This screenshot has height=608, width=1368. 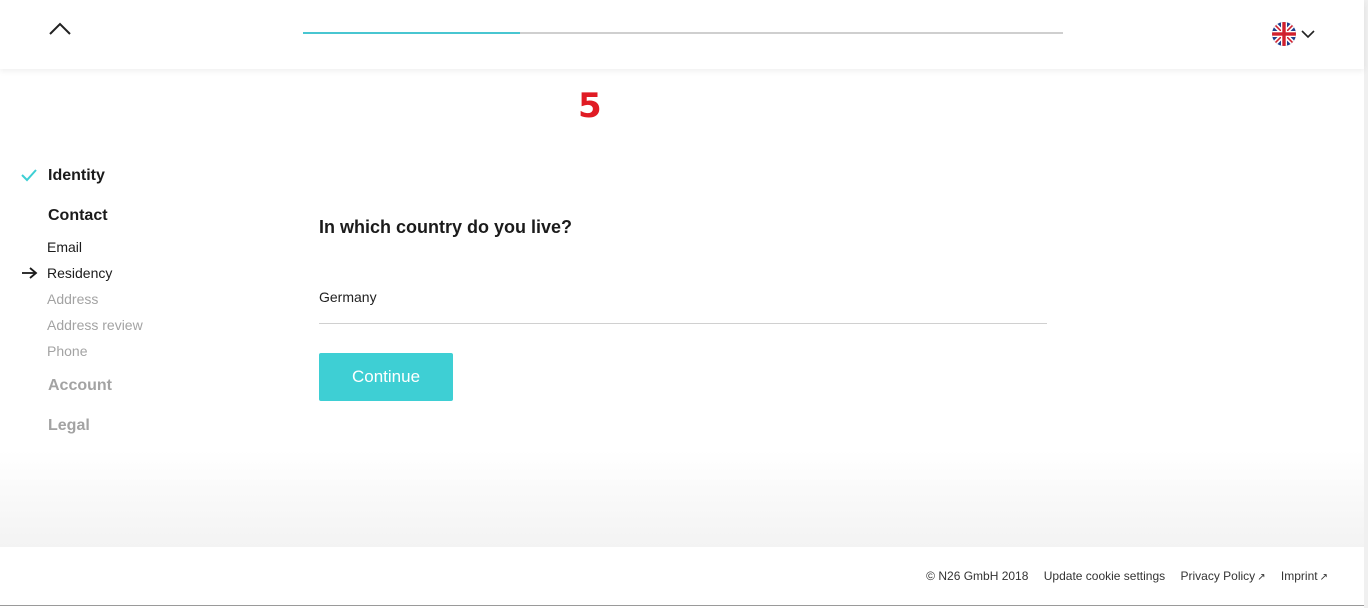 I want to click on sidebar-item-label: Address review, so click(x=95, y=325).